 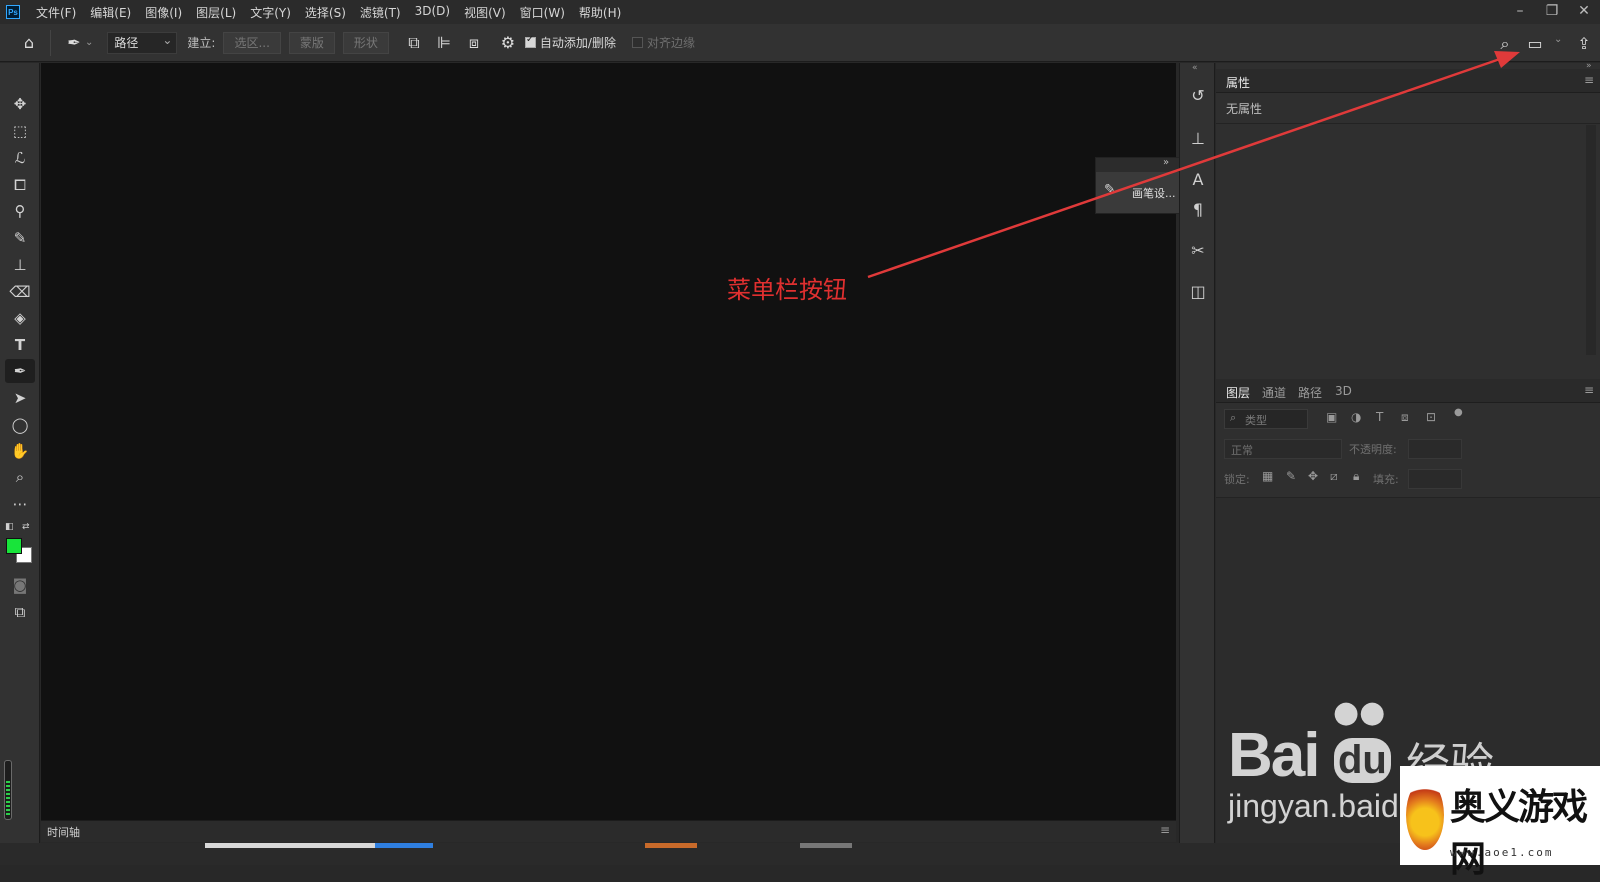 What do you see at coordinates (1184, 168) in the screenshot?
I see `arrow-line` at bounding box center [1184, 168].